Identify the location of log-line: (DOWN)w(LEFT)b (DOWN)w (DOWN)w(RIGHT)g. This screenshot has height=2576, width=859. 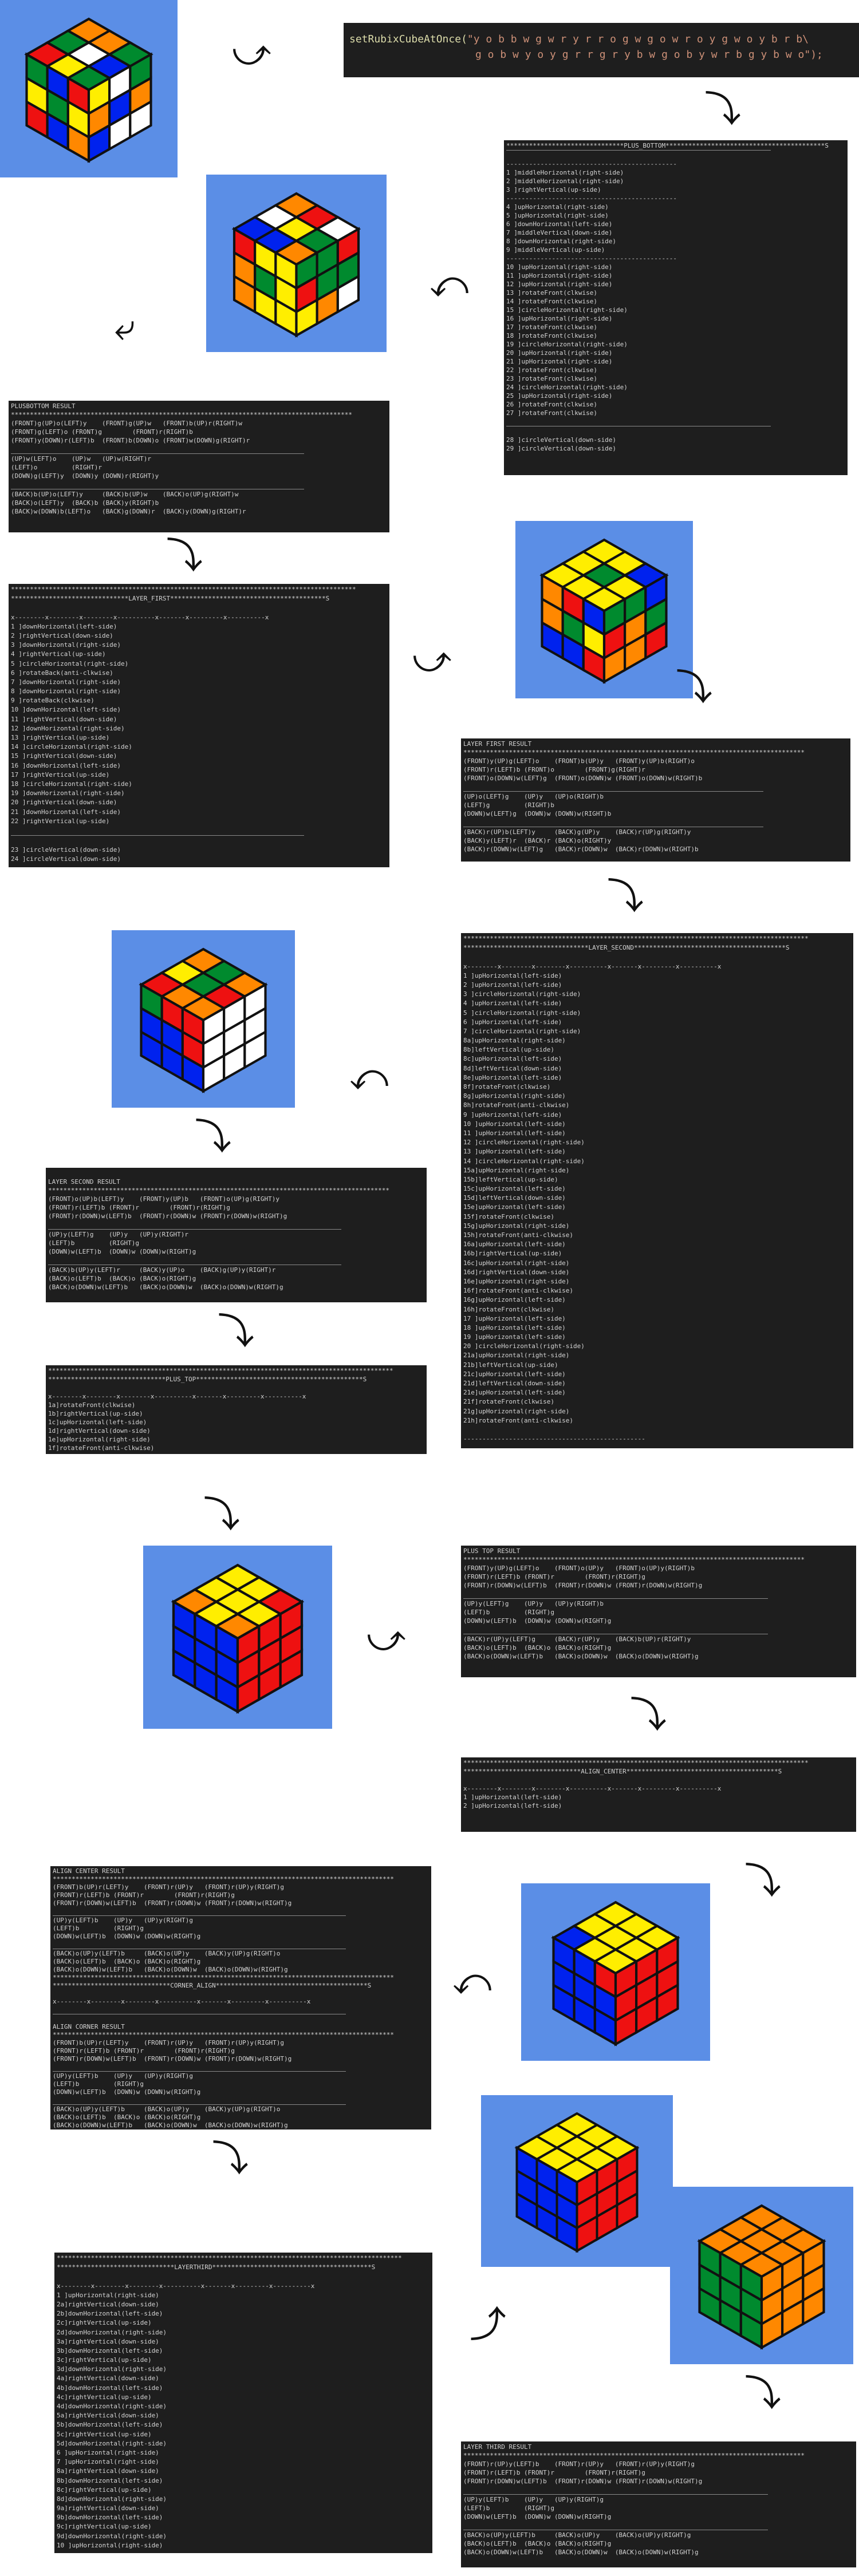
(127, 2092).